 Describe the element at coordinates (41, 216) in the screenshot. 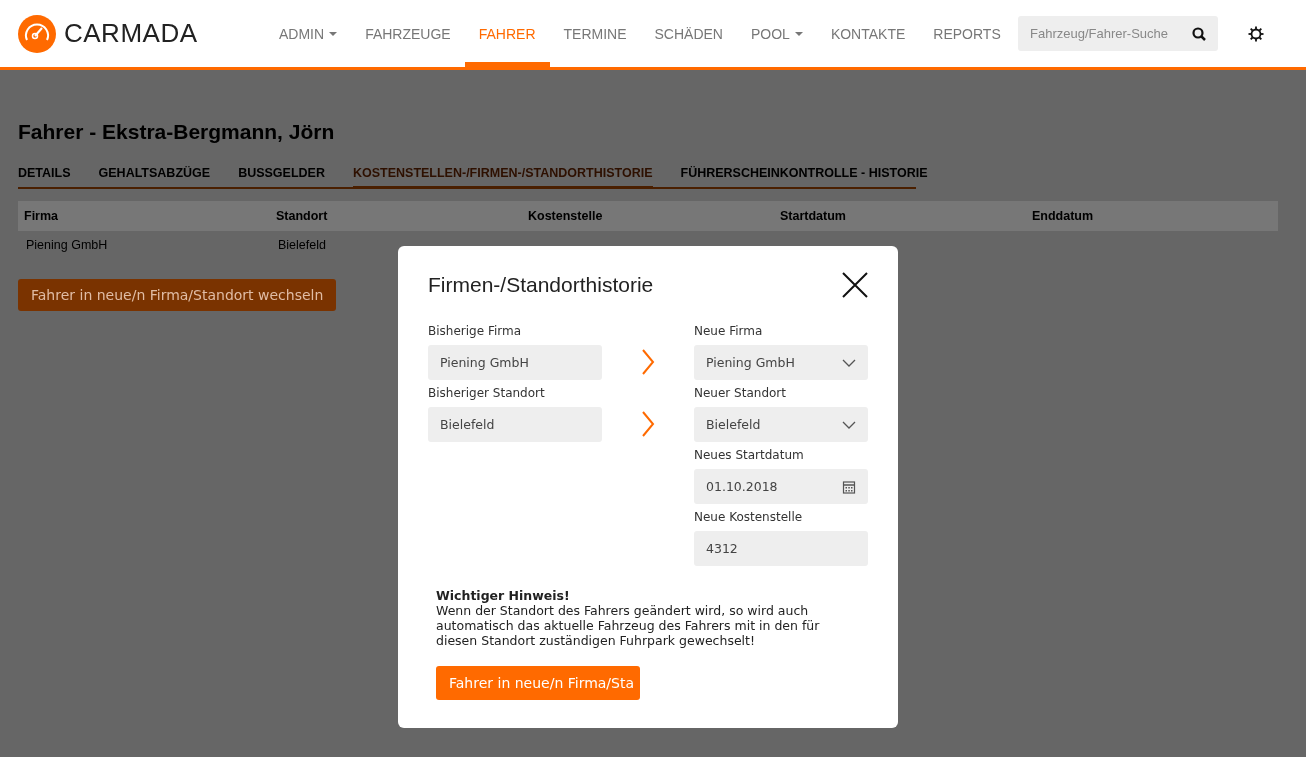

I see `column-header: Firma` at that location.